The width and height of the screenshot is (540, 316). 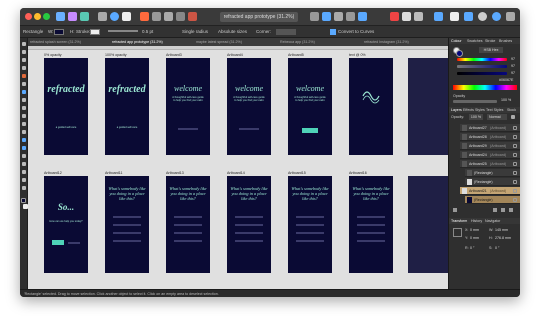 What do you see at coordinates (497, 248) in the screenshot?
I see `shear-value: 0 °` at bounding box center [497, 248].